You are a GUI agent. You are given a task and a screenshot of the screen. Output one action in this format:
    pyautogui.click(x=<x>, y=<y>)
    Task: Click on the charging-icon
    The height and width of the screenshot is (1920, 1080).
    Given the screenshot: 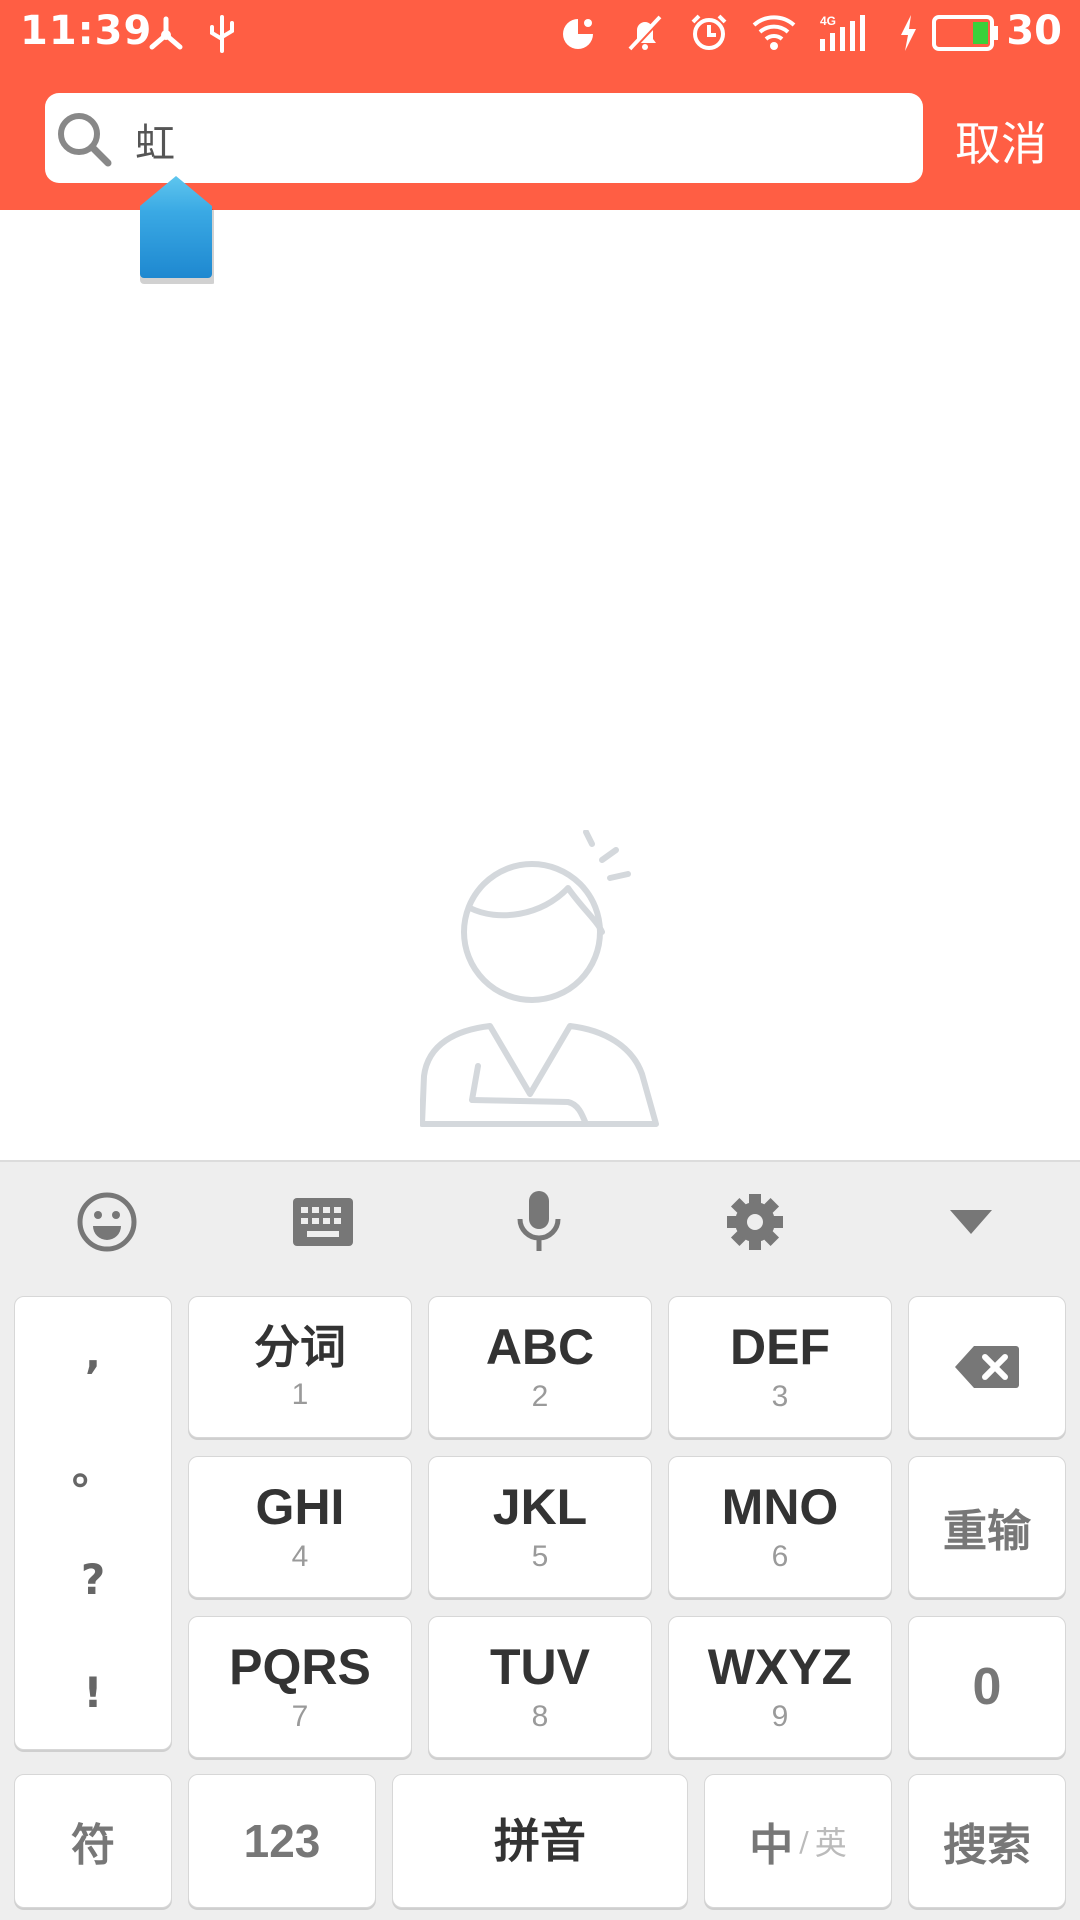 What is the action you would take?
    pyautogui.click(x=908, y=33)
    